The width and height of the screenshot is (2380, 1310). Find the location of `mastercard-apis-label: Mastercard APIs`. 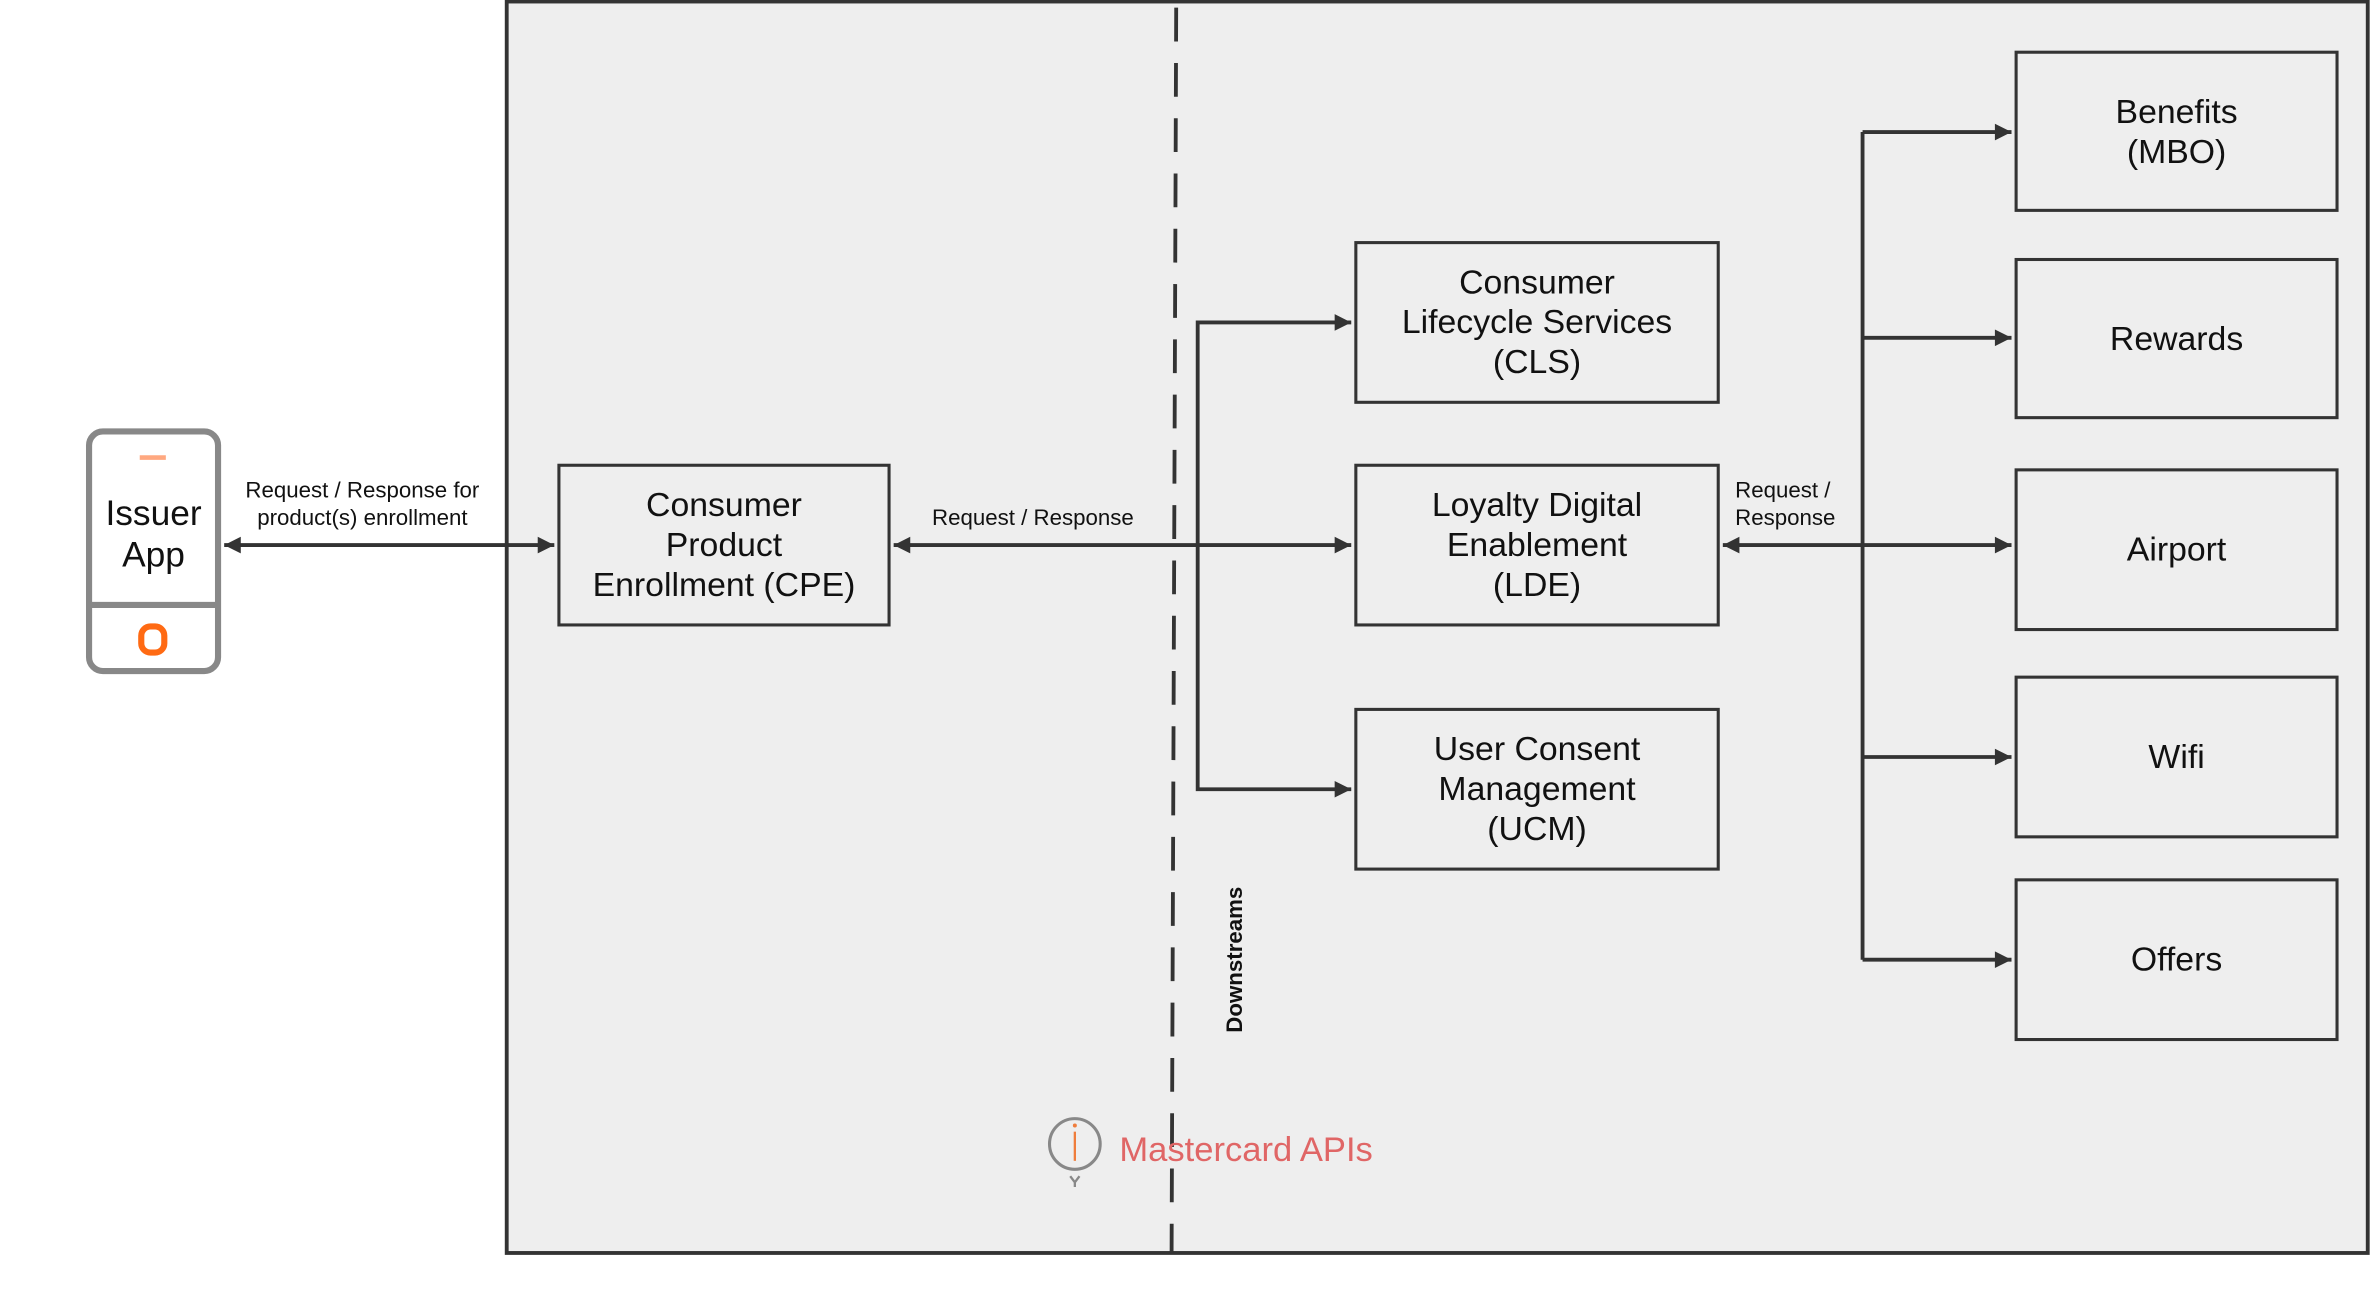

mastercard-apis-label: Mastercard APIs is located at coordinates (1246, 1149).